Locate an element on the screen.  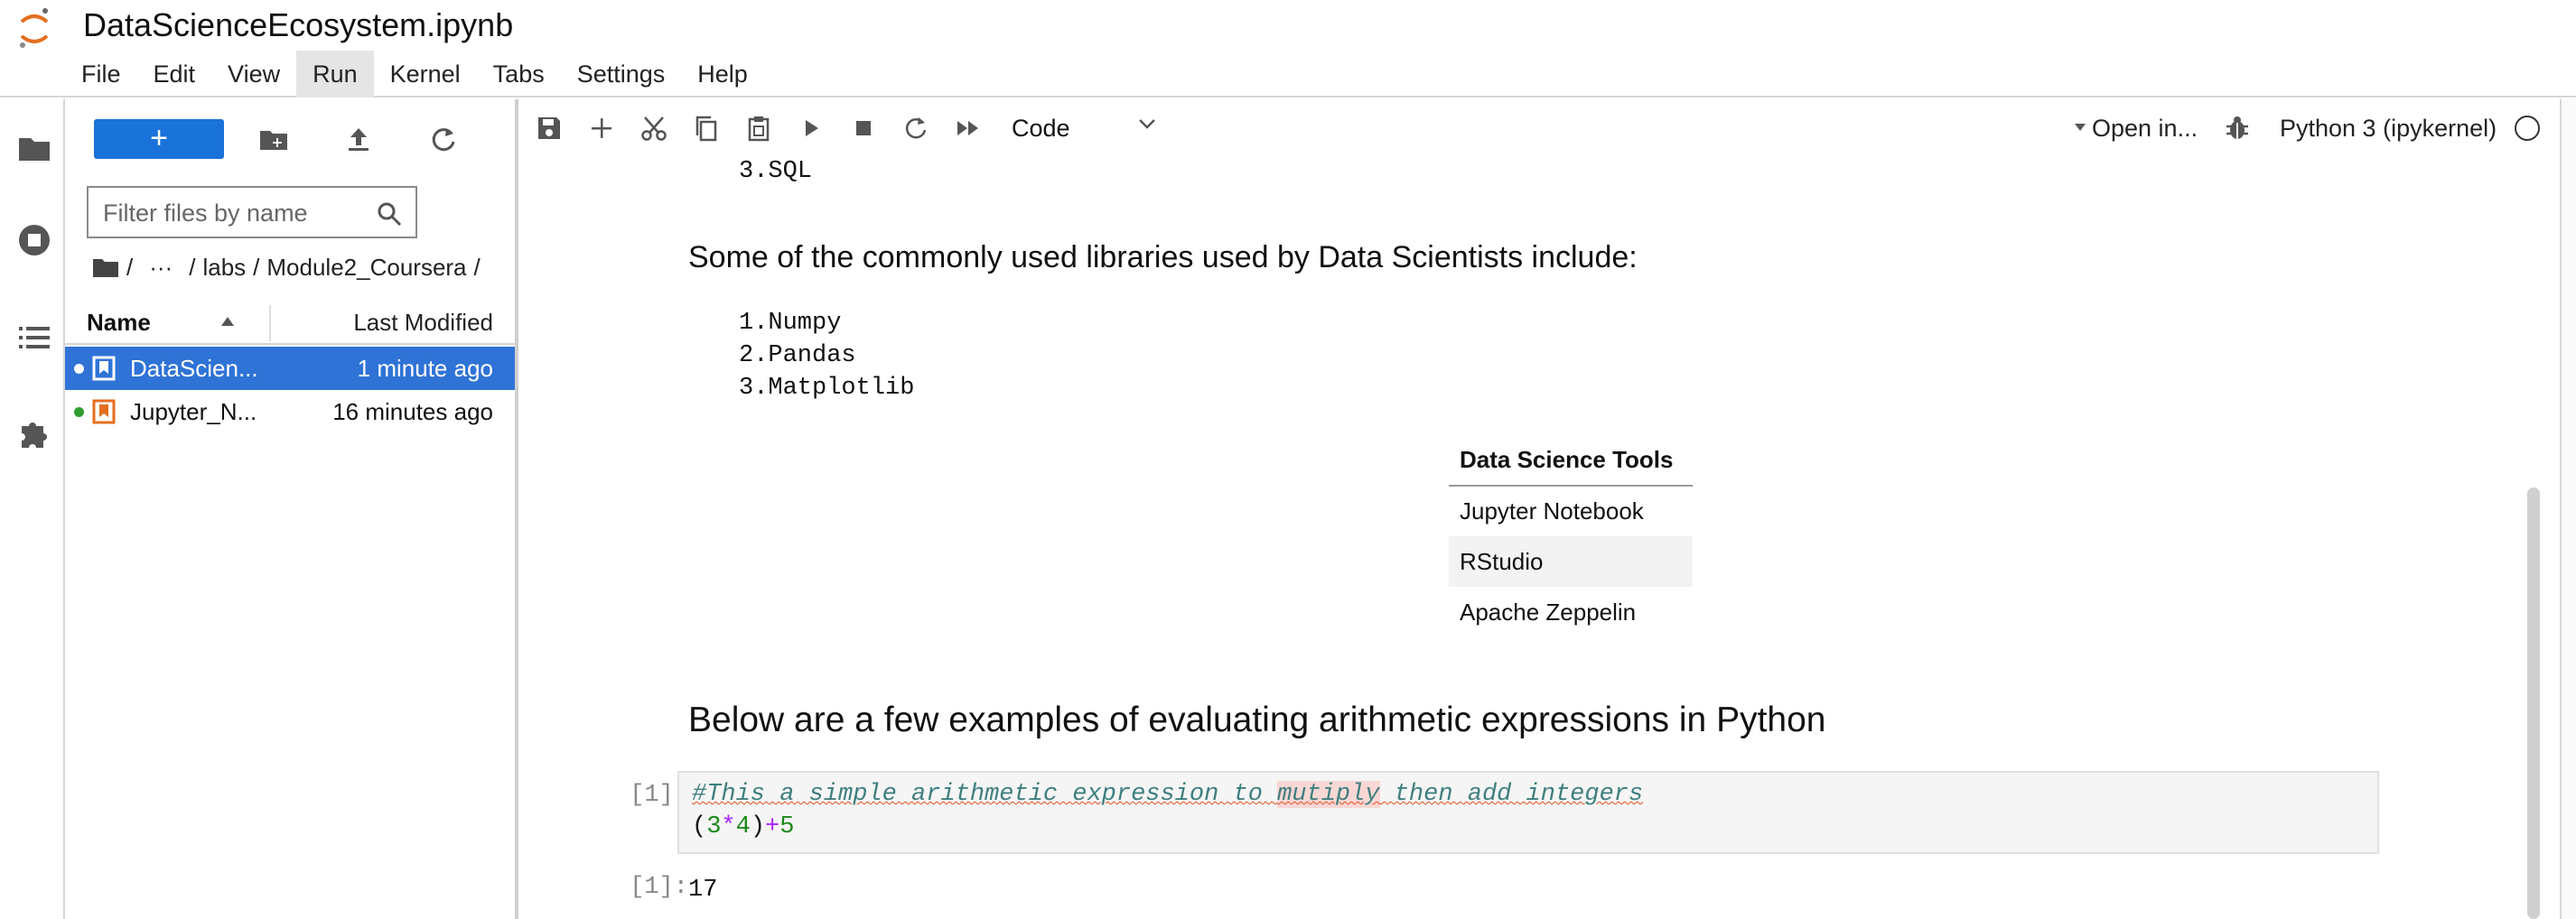
menu-view: View is located at coordinates (253, 74).